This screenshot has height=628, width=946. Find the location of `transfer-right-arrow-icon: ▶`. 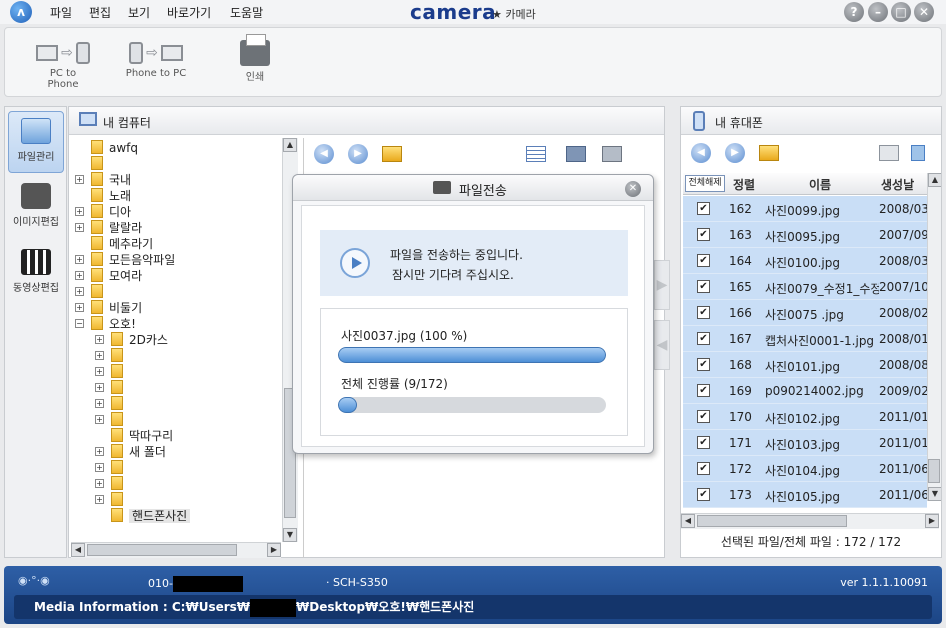

transfer-right-arrow-icon: ▶ is located at coordinates (662, 285).